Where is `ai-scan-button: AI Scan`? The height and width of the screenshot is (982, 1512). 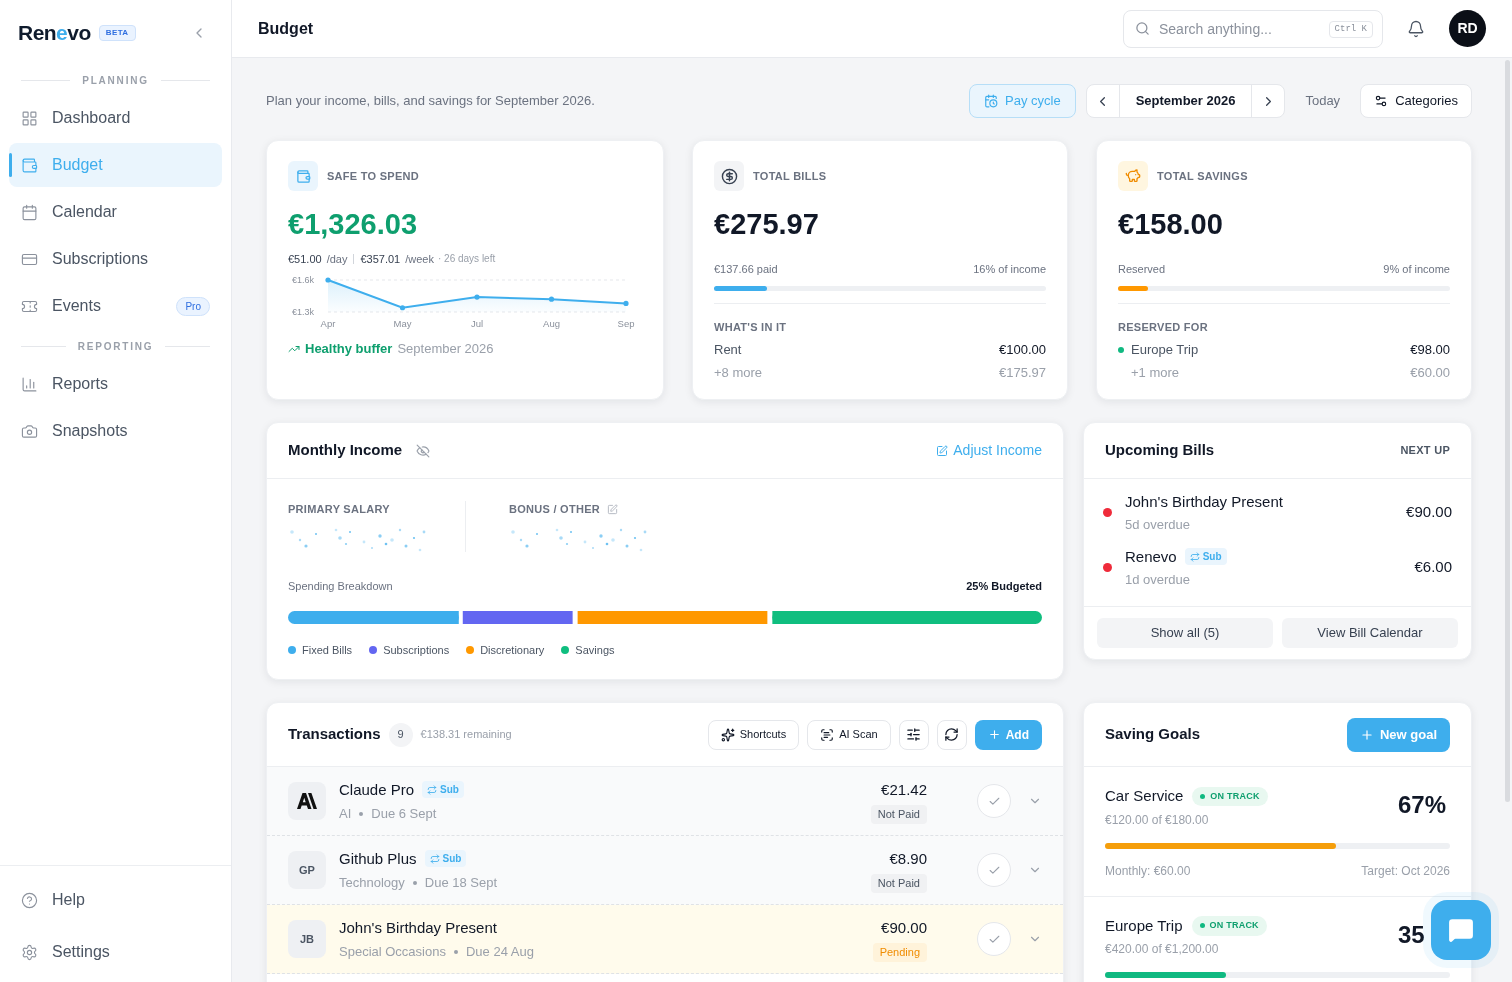 ai-scan-button: AI Scan is located at coordinates (849, 734).